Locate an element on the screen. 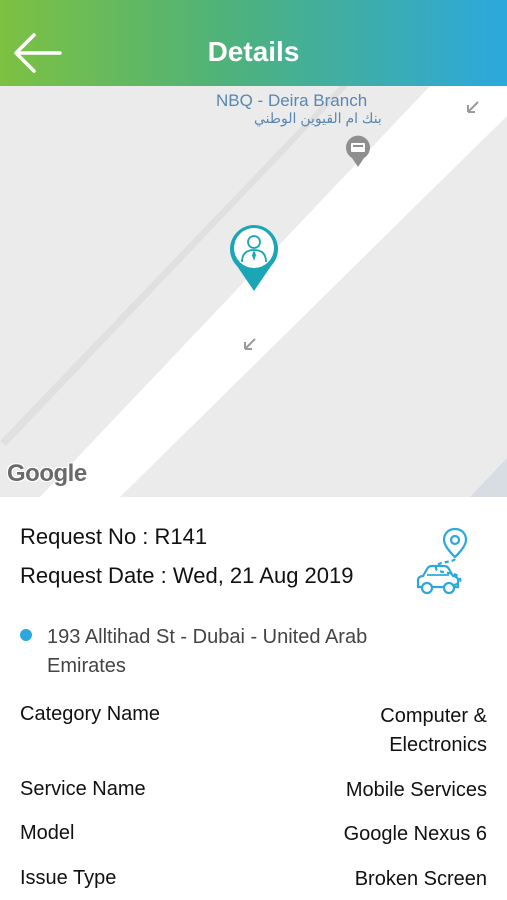 The width and height of the screenshot is (507, 900). address-bullet-icon is located at coordinates (26, 635).